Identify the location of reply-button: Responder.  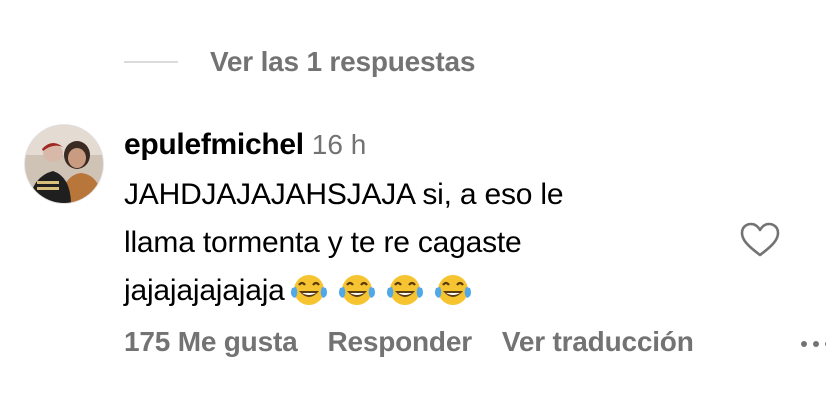
(399, 341).